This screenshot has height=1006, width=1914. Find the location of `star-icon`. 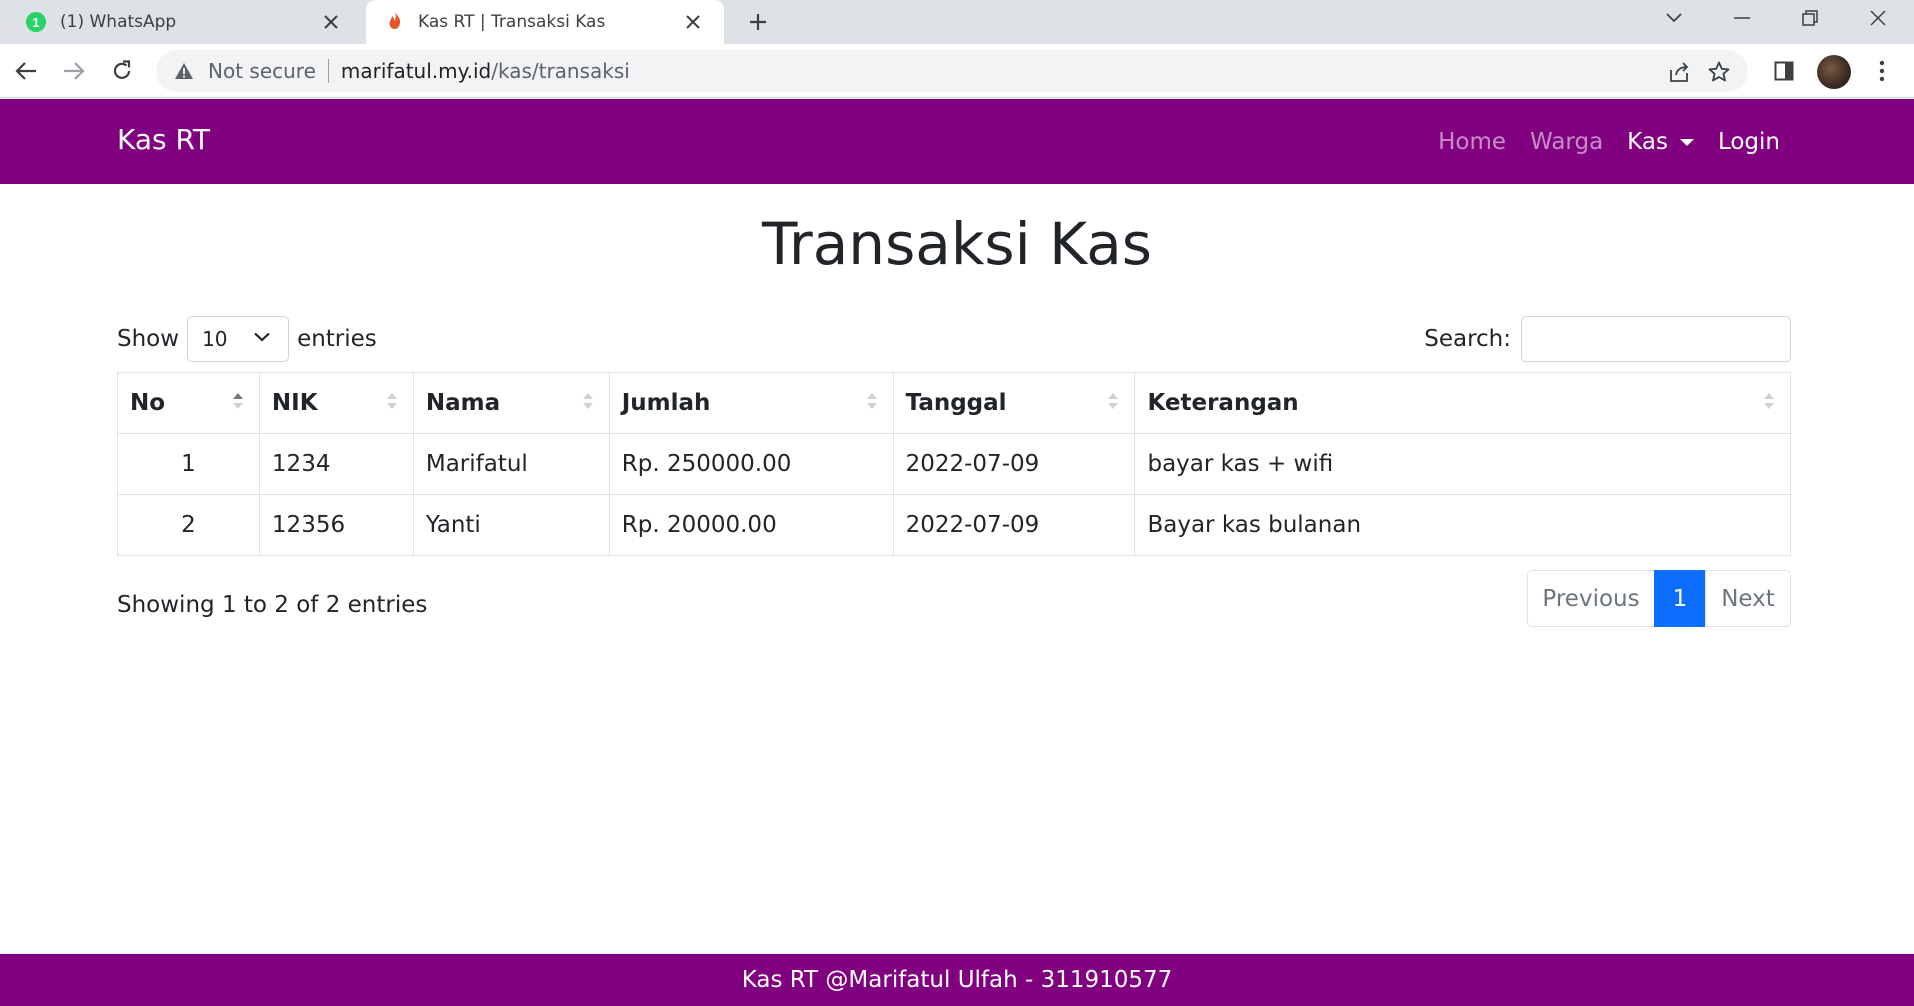

star-icon is located at coordinates (1719, 72).